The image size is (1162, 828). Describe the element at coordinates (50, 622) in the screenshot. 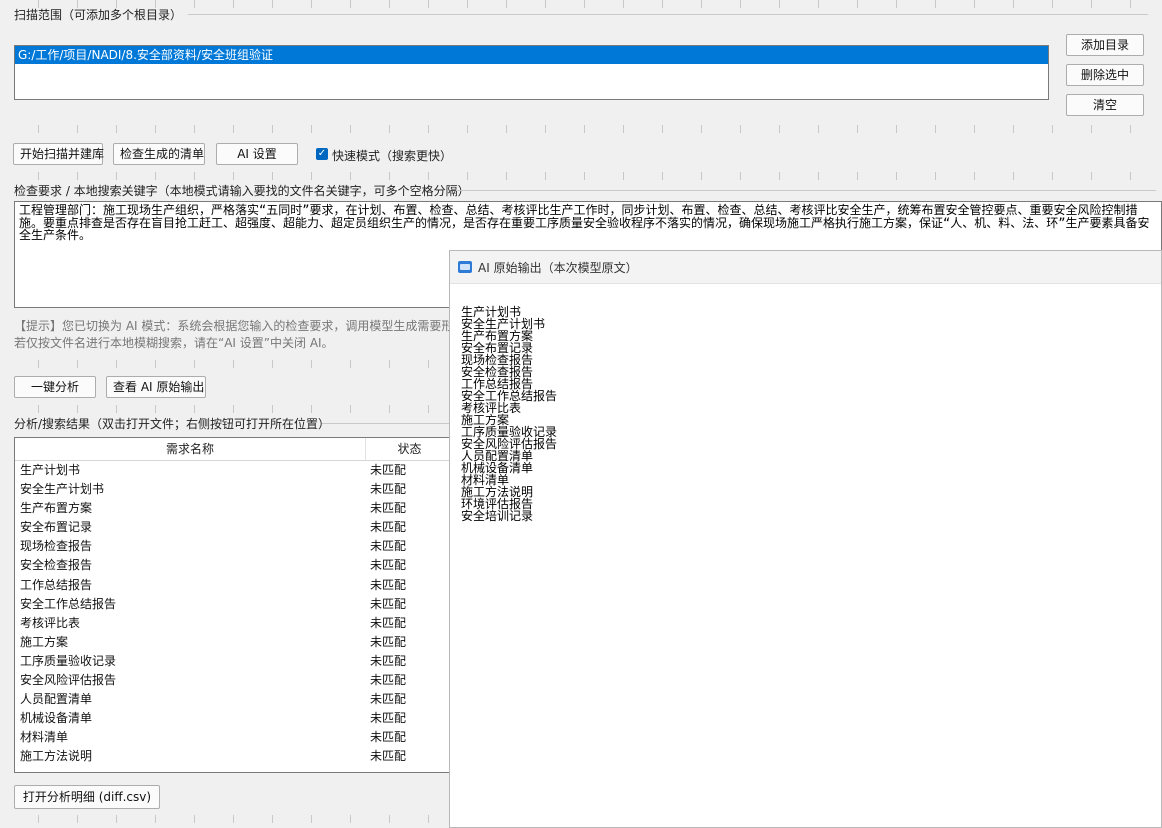

I see `cell-requirement-name: 考核评比表` at that location.